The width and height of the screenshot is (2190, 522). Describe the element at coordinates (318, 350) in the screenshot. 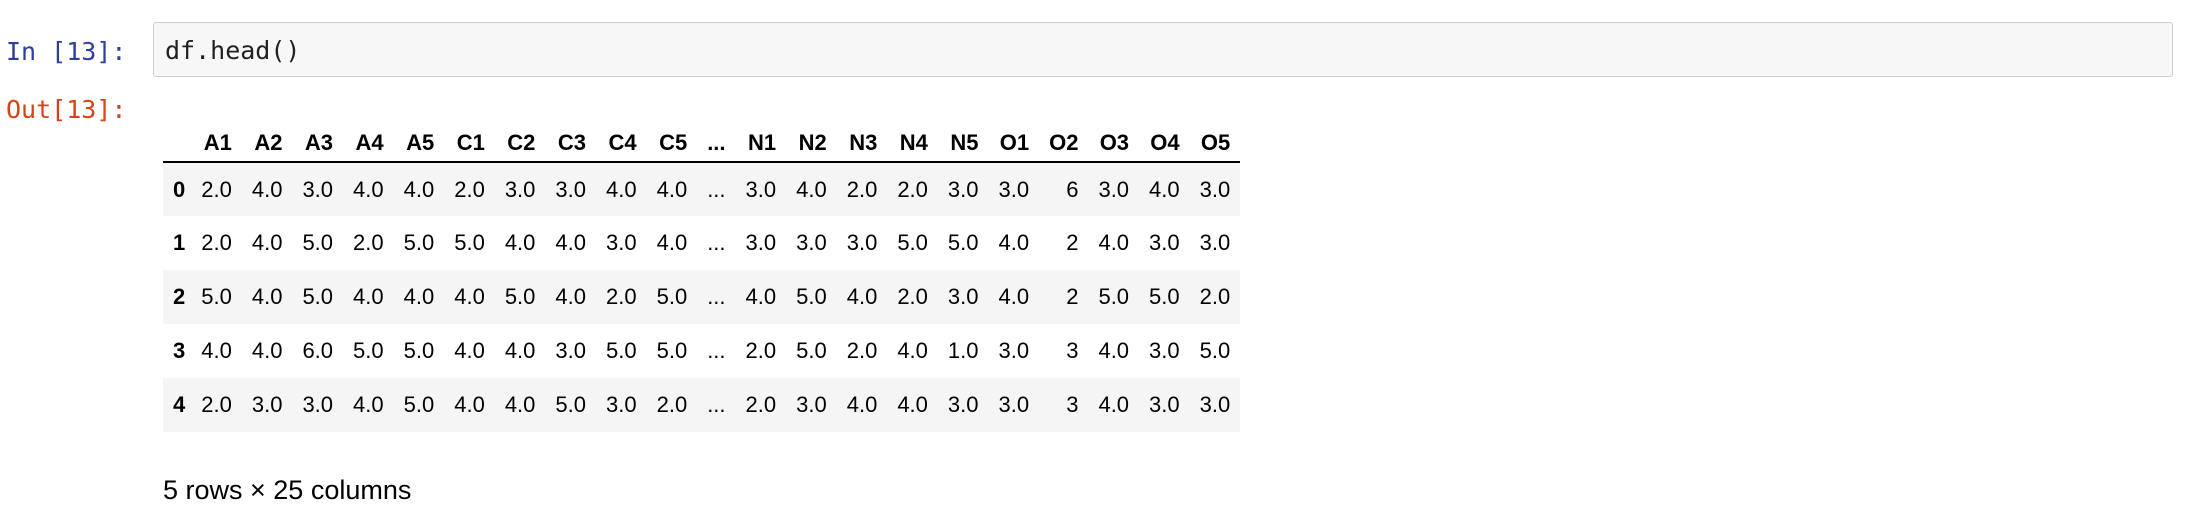

I see `table-cell: 6.0` at that location.